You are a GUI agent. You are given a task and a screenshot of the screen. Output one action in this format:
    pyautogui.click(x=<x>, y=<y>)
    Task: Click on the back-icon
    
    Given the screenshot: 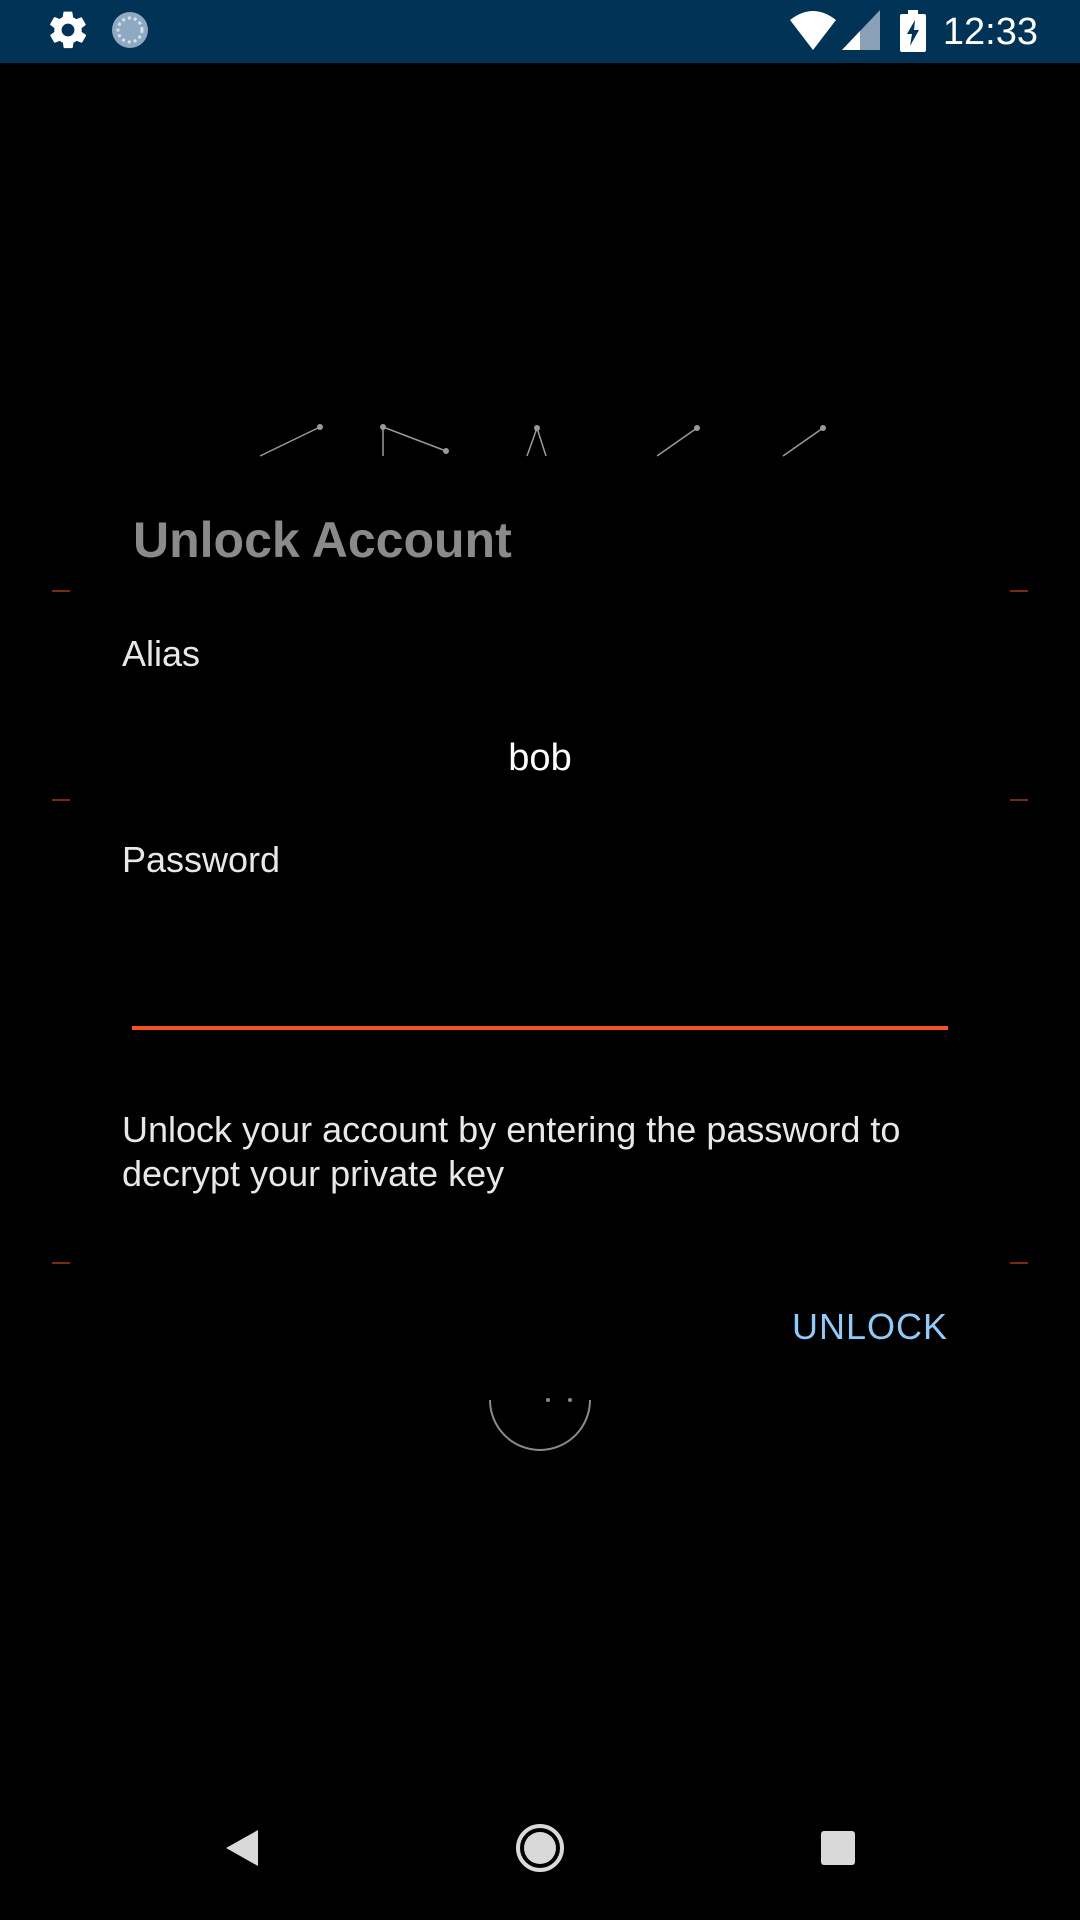 What is the action you would take?
    pyautogui.click(x=242, y=1848)
    